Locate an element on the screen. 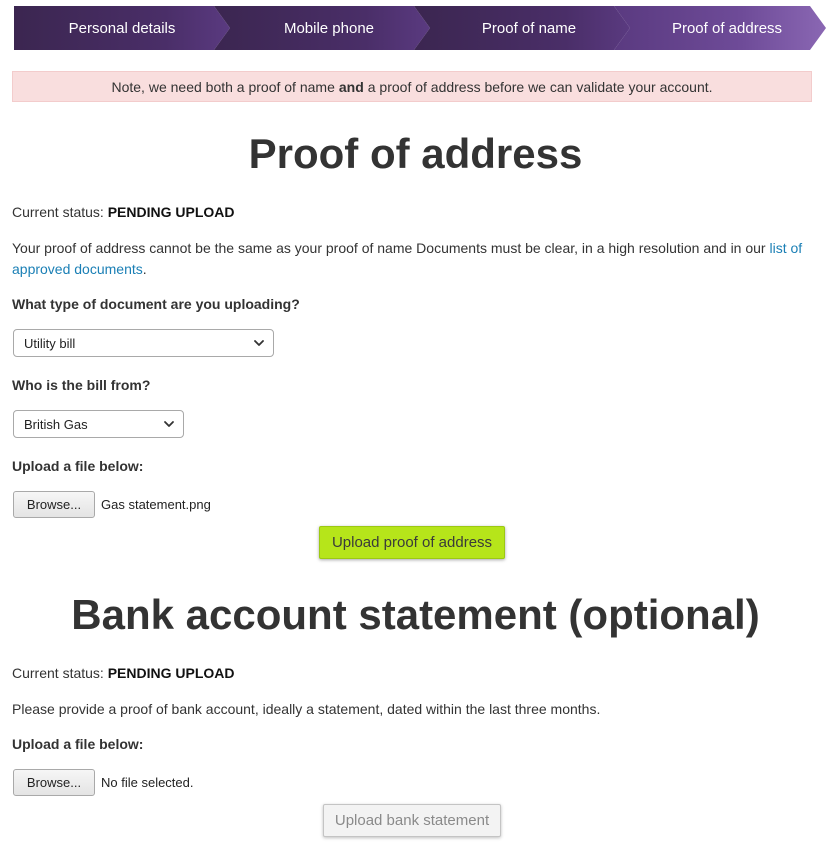 This screenshot has width=831, height=848. description-end: . is located at coordinates (144, 269).